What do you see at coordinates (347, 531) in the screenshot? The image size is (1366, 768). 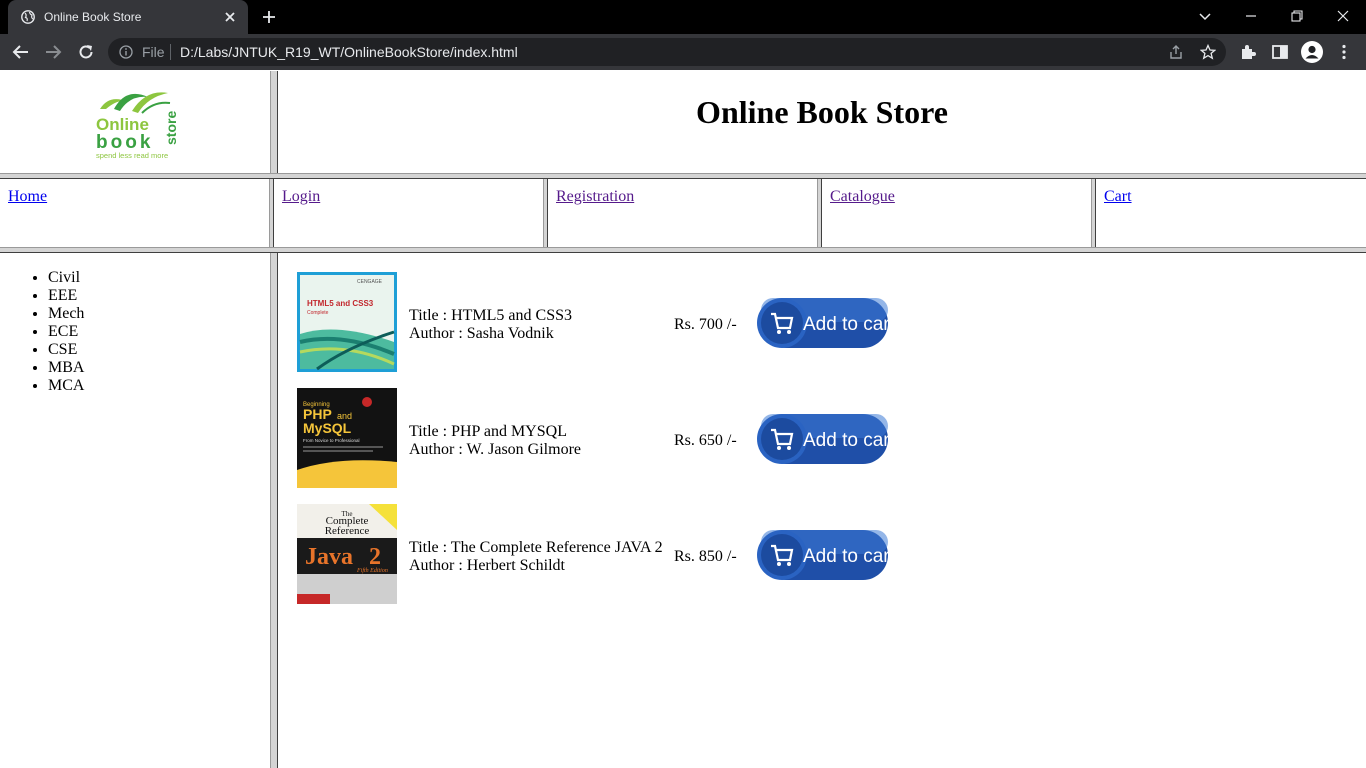 I see `svg-text: Reference` at bounding box center [347, 531].